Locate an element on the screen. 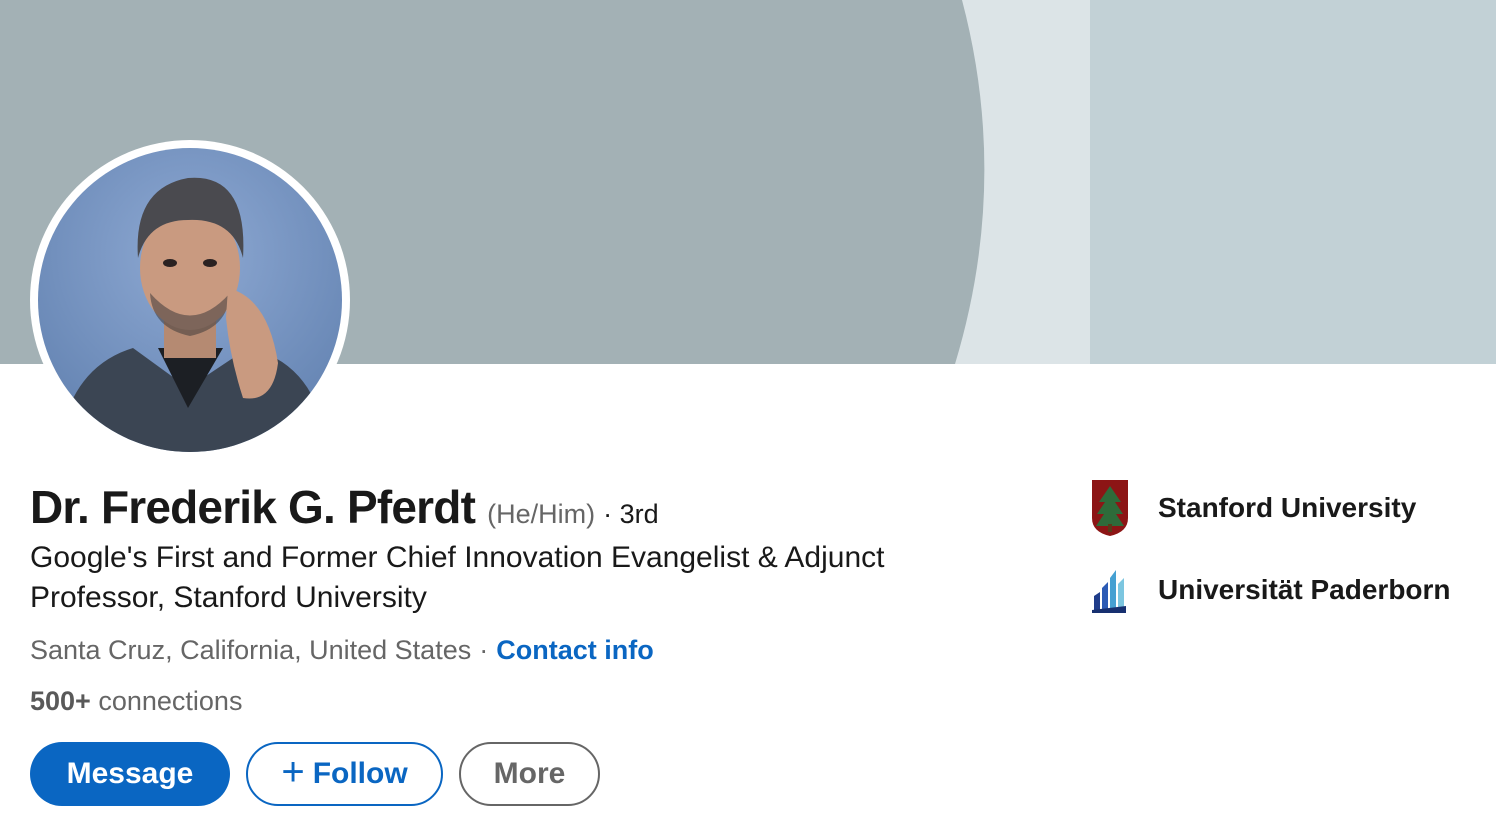  connections-count: 500+ connections is located at coordinates (136, 701).